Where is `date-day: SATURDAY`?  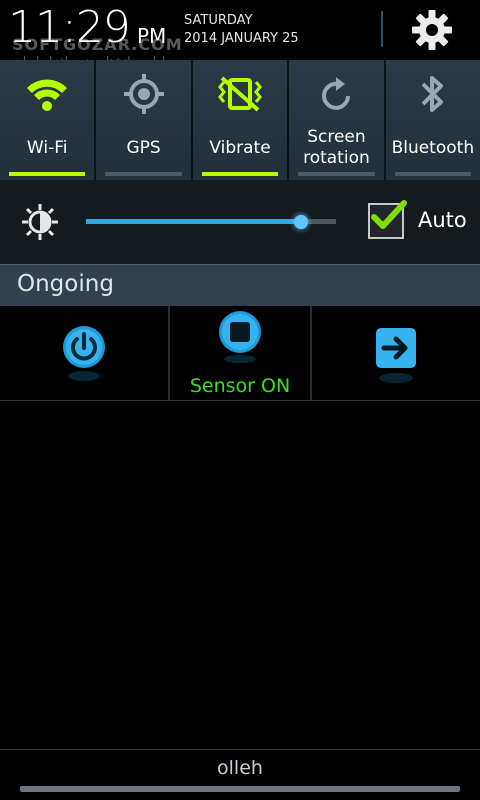 date-day: SATURDAY is located at coordinates (218, 20).